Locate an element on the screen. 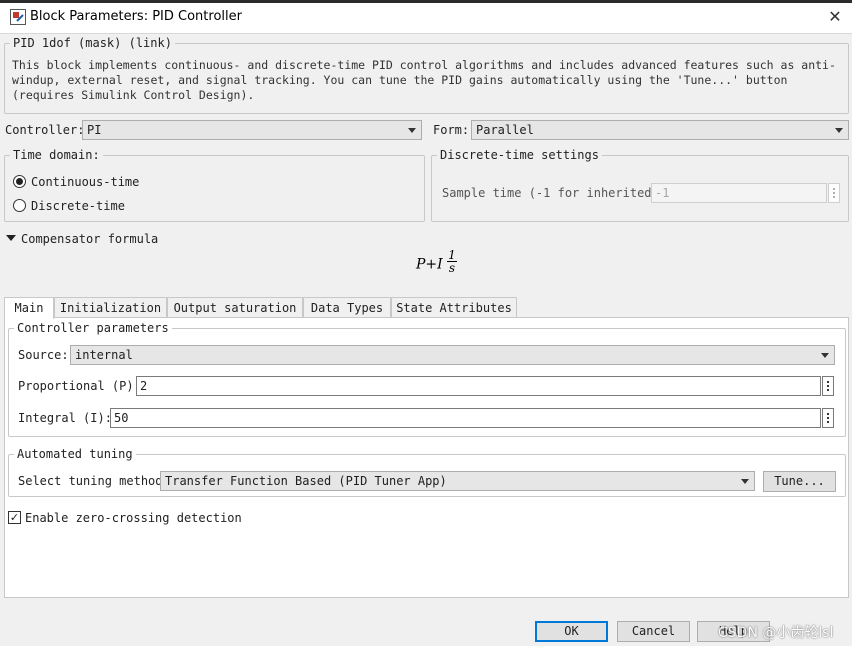 Image resolution: width=852 pixels, height=646 pixels. source-value: internal is located at coordinates (104, 355).